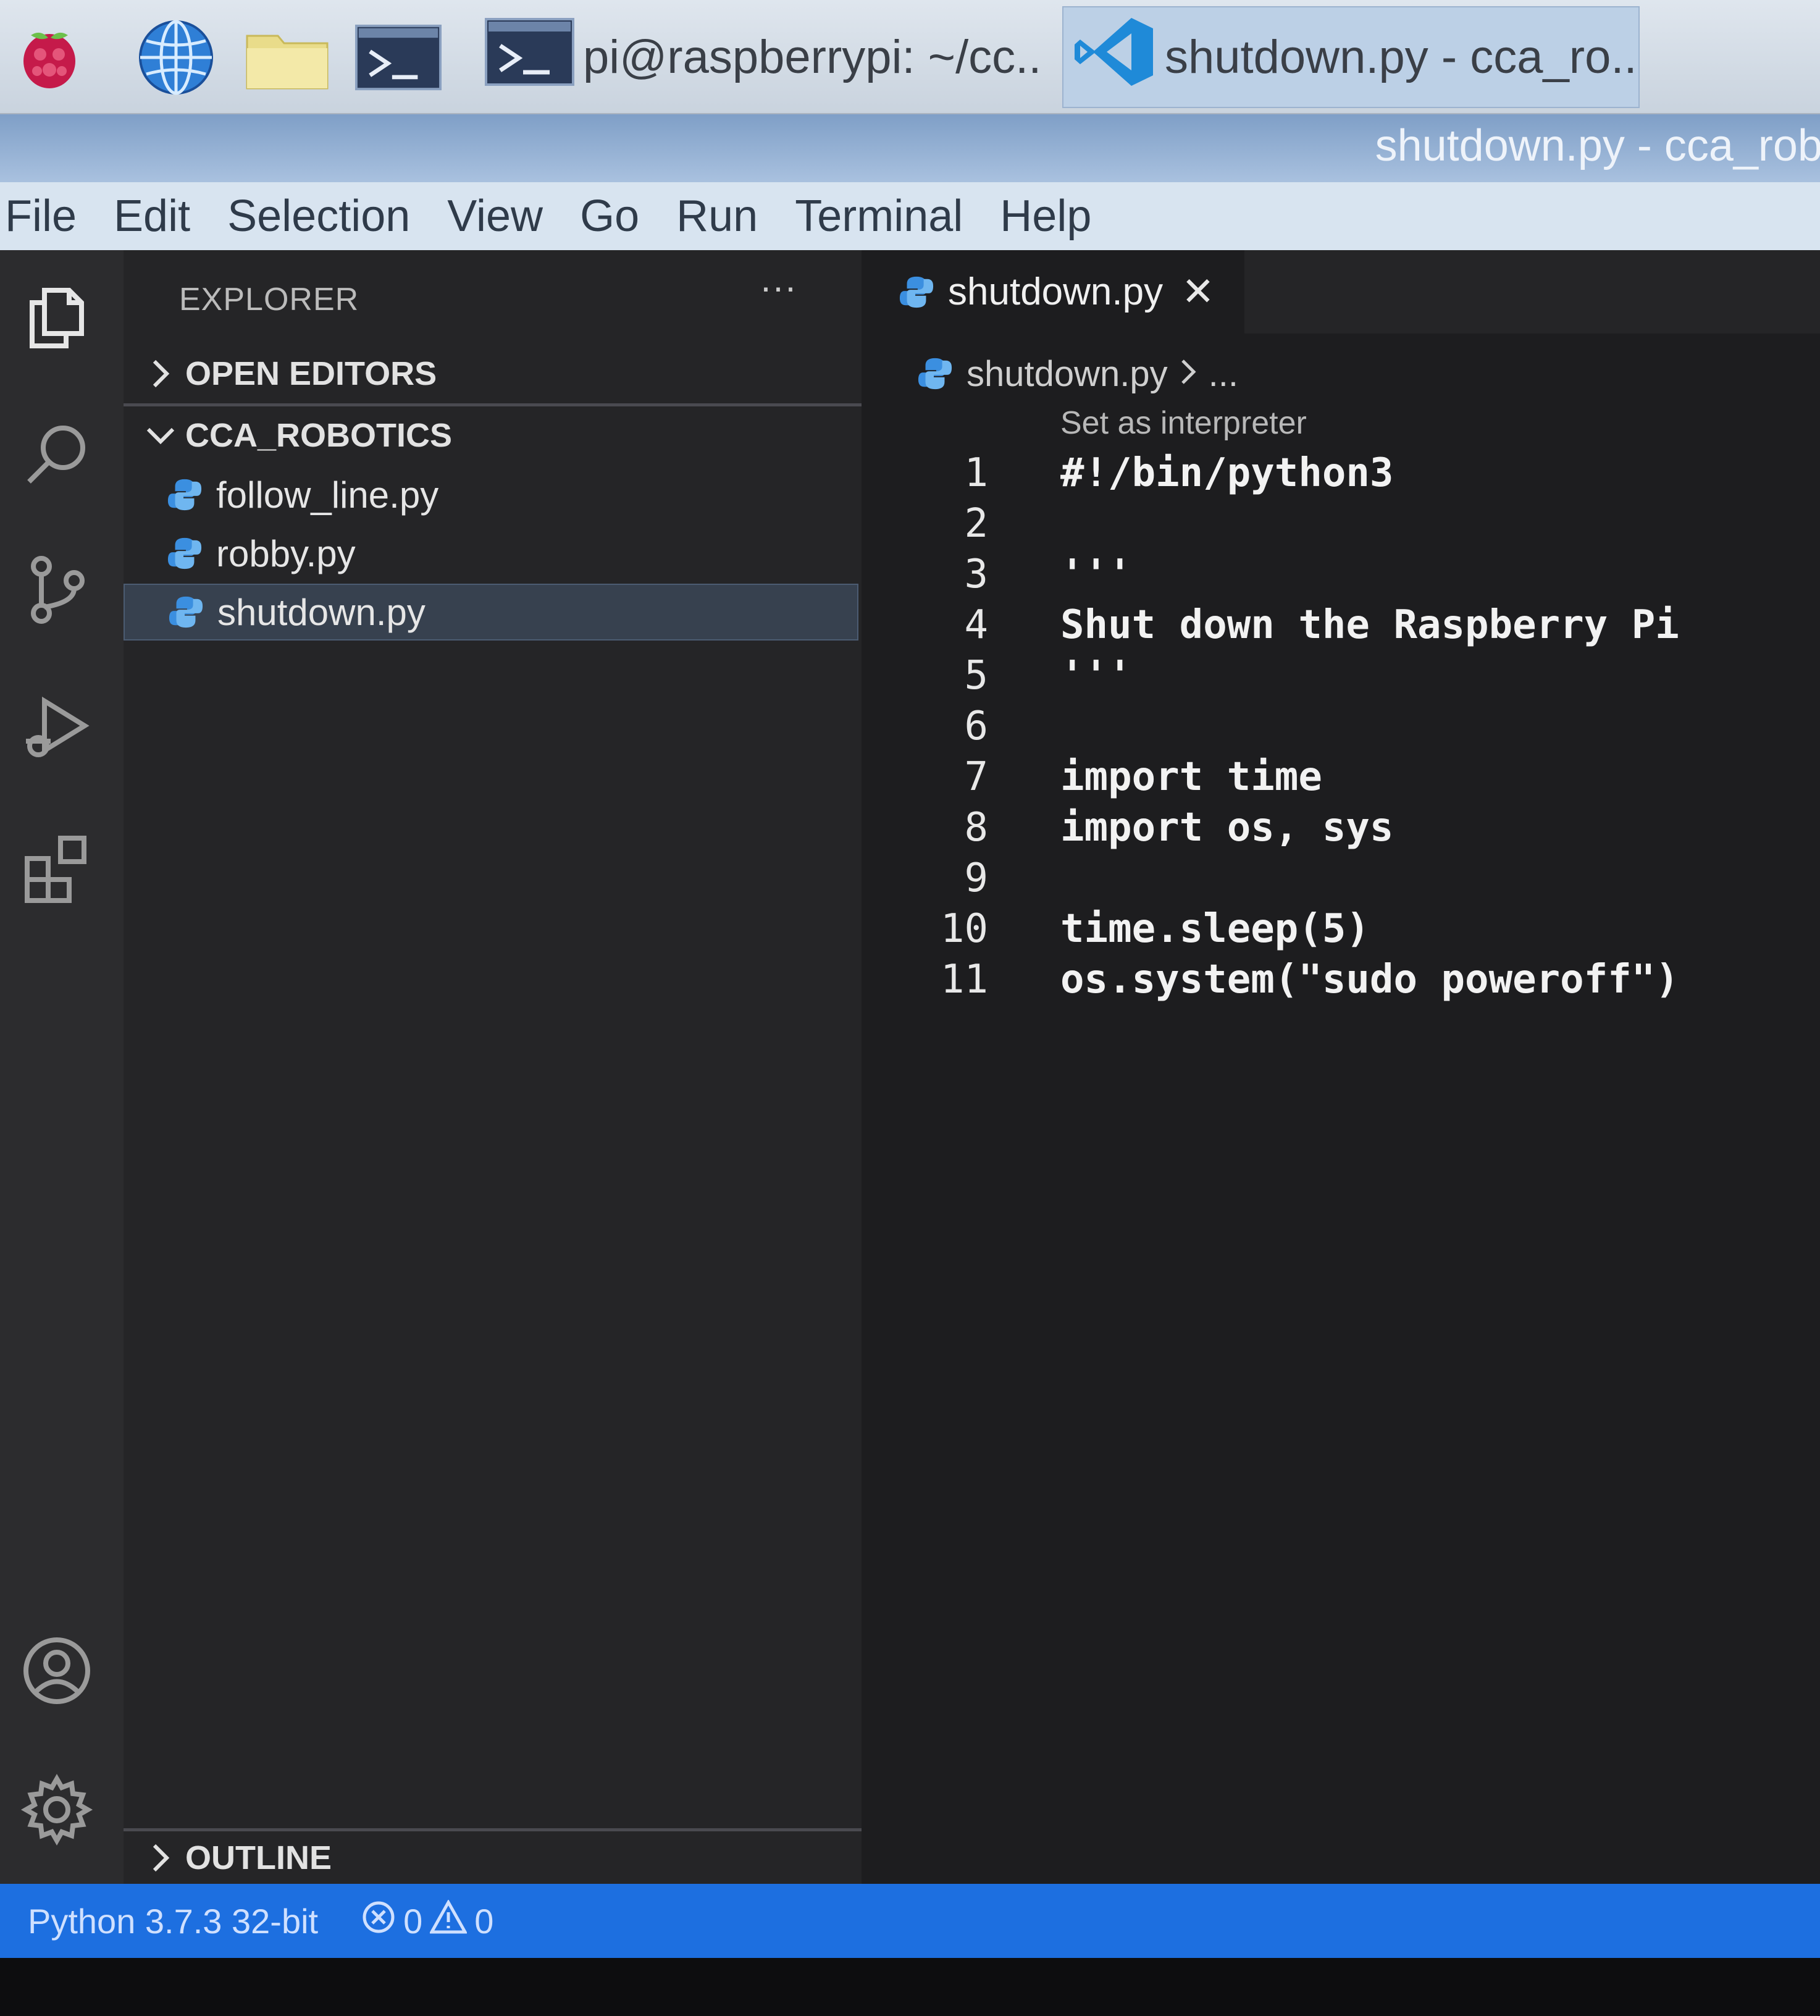  I want to click on python-interpreter-status: Python 3.7.3 32-bit, so click(173, 1921).